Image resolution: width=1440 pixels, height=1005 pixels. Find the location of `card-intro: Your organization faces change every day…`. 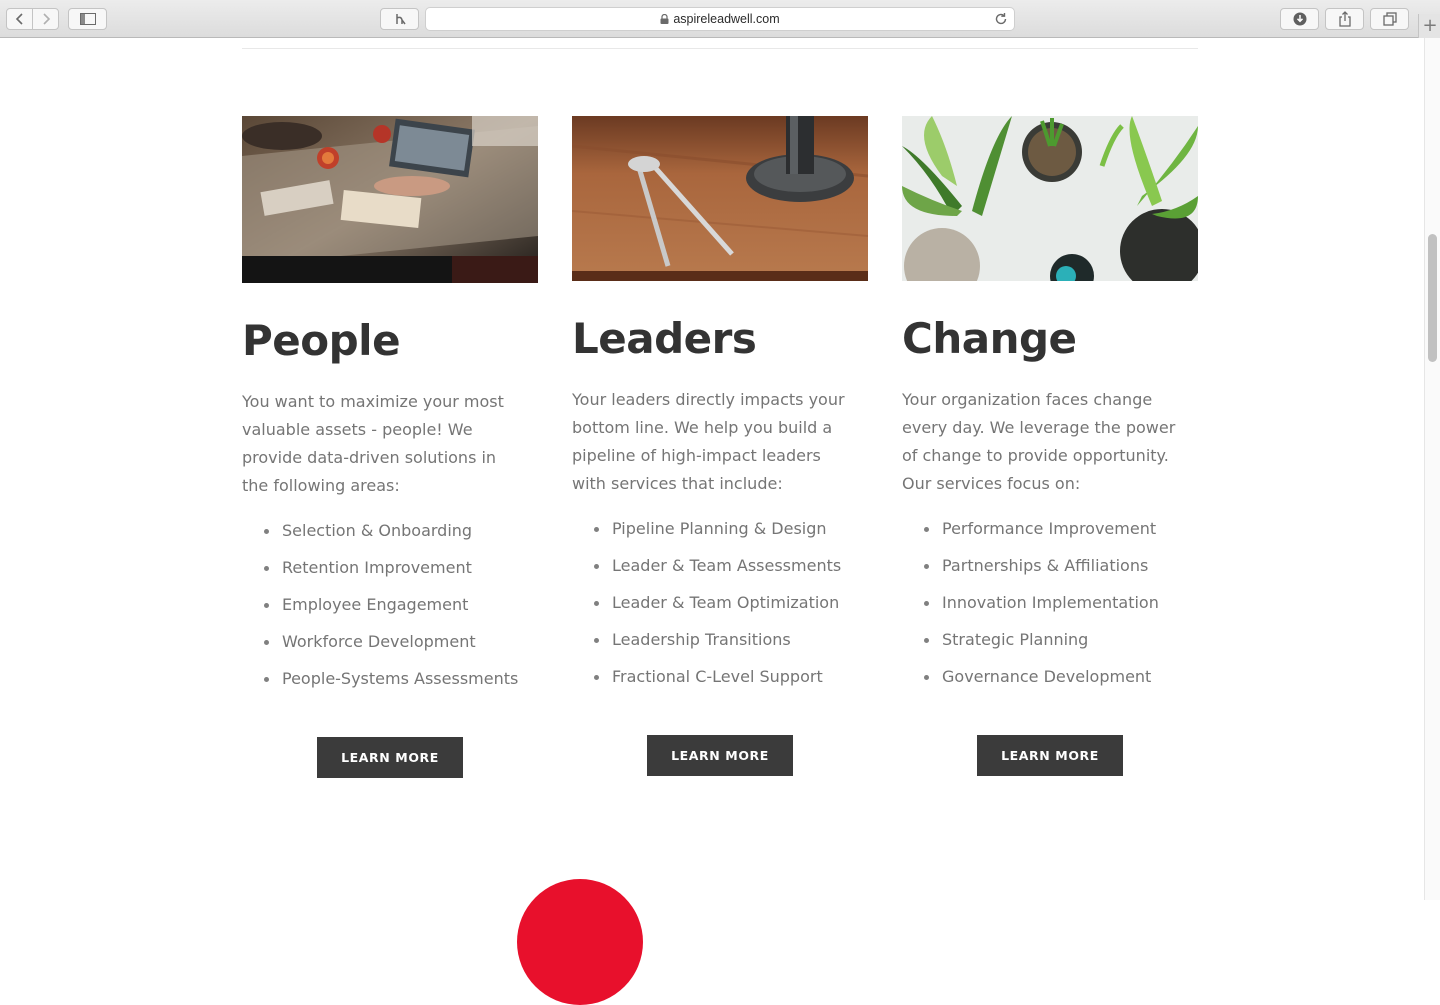

card-intro: Your organization faces change every day… is located at coordinates (1039, 441).